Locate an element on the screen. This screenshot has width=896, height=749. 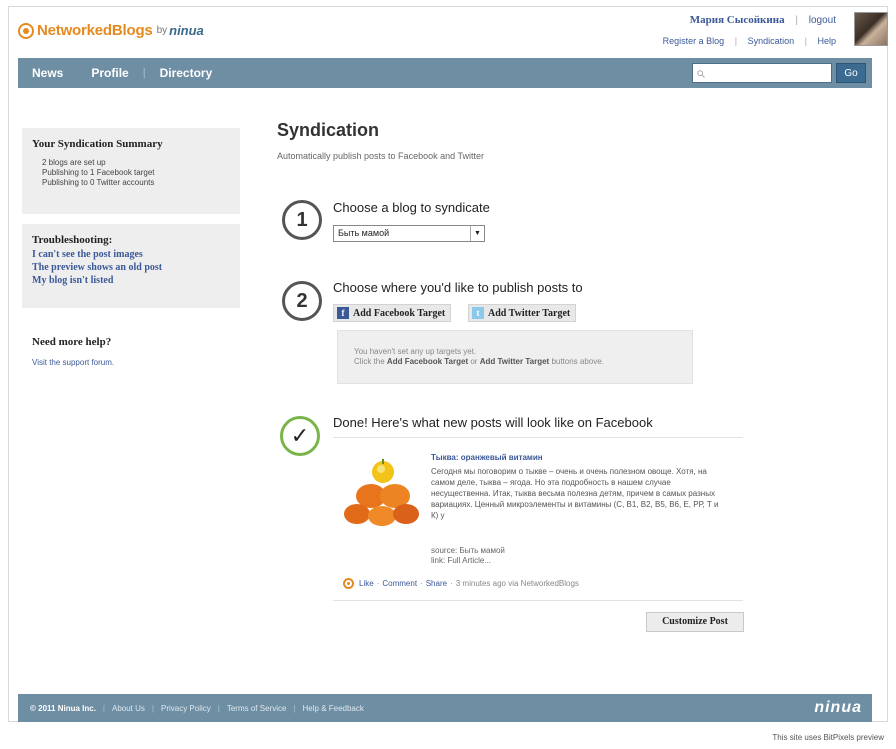
post-timestamp: 3 minutes ago via NetworkedBlogs is located at coordinates (517, 583).